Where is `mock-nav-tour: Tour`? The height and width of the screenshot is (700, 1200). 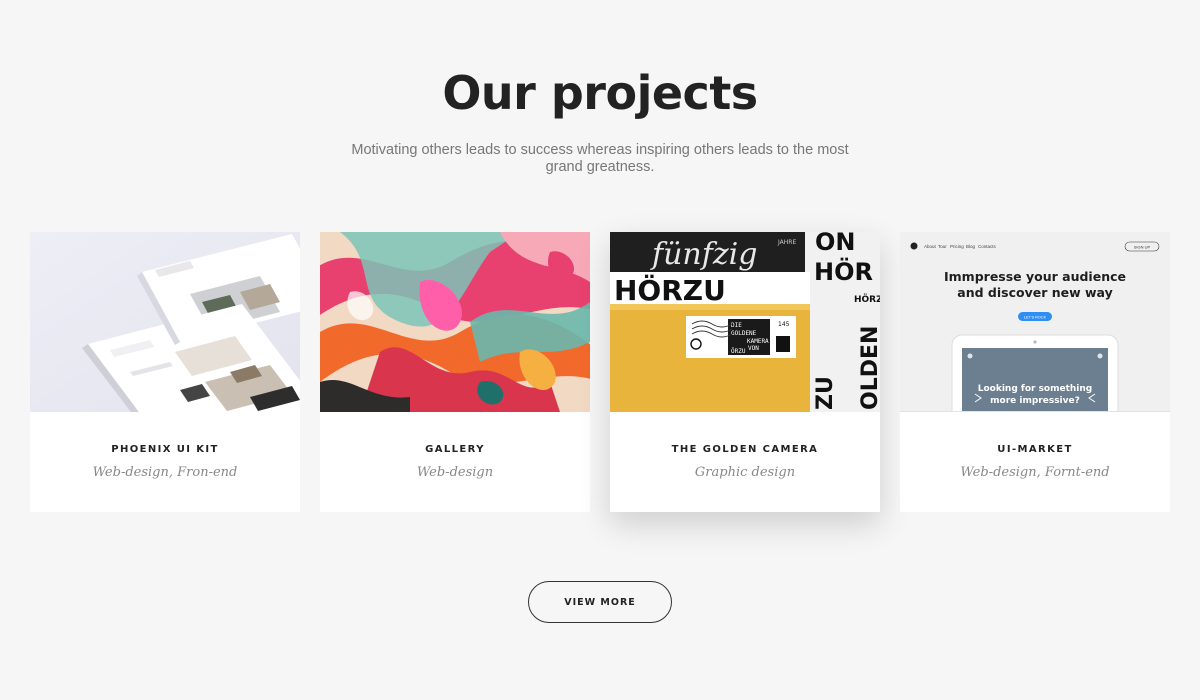 mock-nav-tour: Tour is located at coordinates (942, 246).